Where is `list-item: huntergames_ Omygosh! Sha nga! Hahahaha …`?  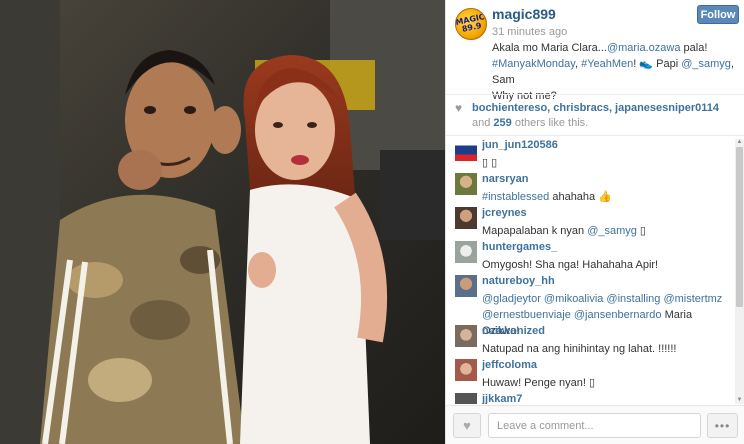 list-item: huntergames_ Omygosh! Sha nga! Hahahaha … is located at coordinates (590, 258).